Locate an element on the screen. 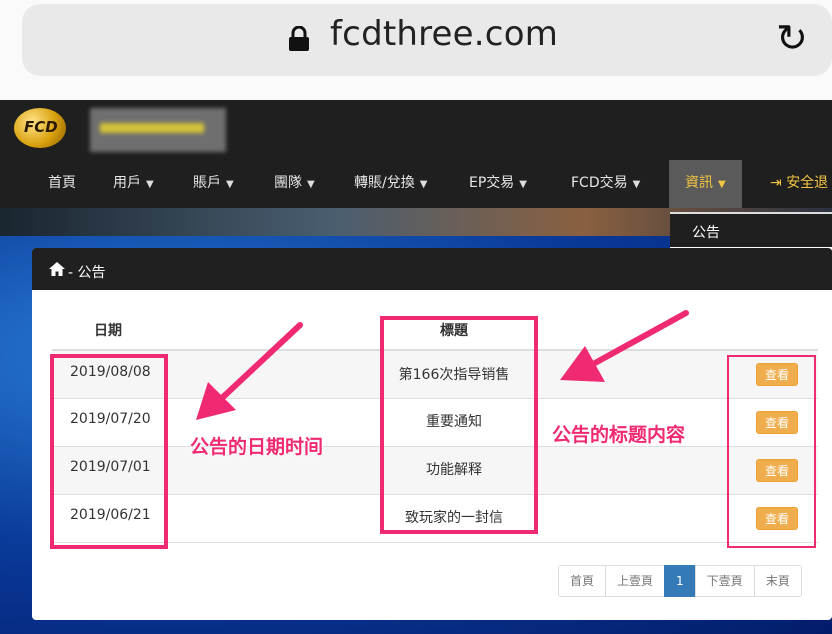 This screenshot has width=832, height=634. nav-item-logout: ⇥ 安全退 is located at coordinates (799, 184).